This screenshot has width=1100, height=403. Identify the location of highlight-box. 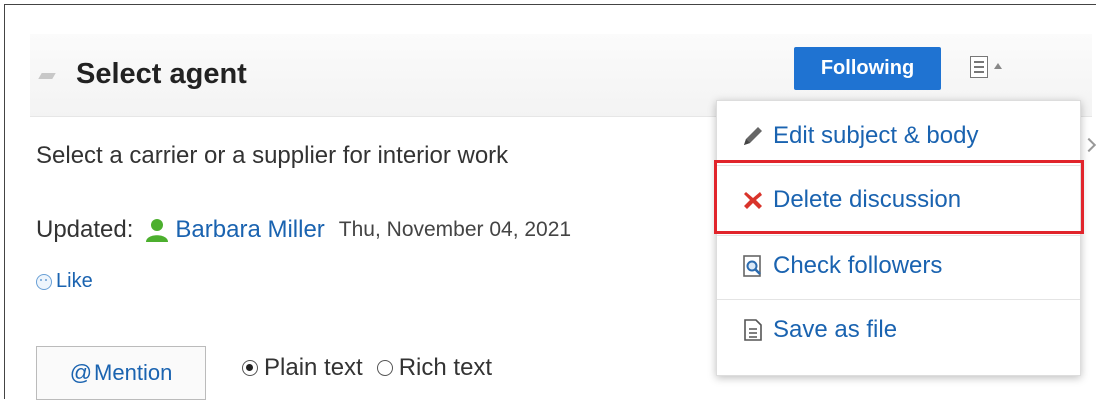
(899, 197).